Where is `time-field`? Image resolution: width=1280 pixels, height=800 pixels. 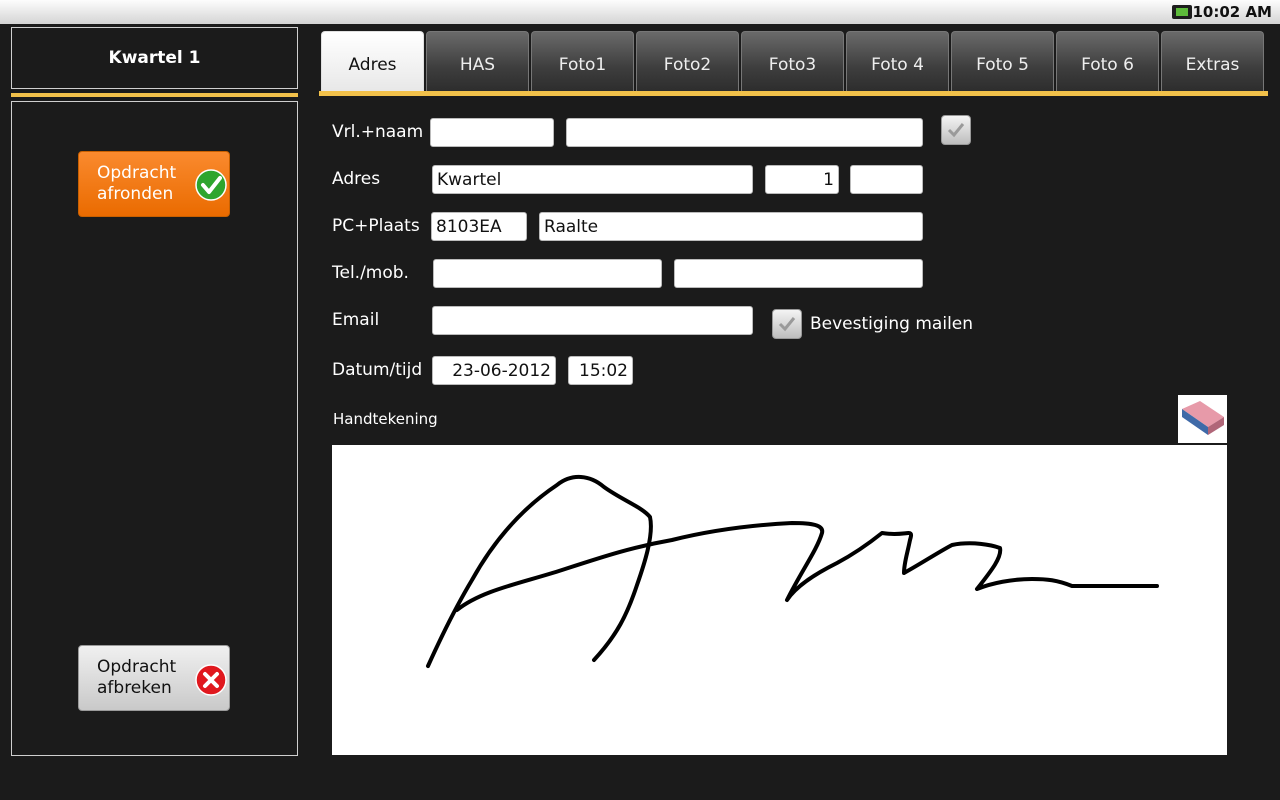 time-field is located at coordinates (600, 370).